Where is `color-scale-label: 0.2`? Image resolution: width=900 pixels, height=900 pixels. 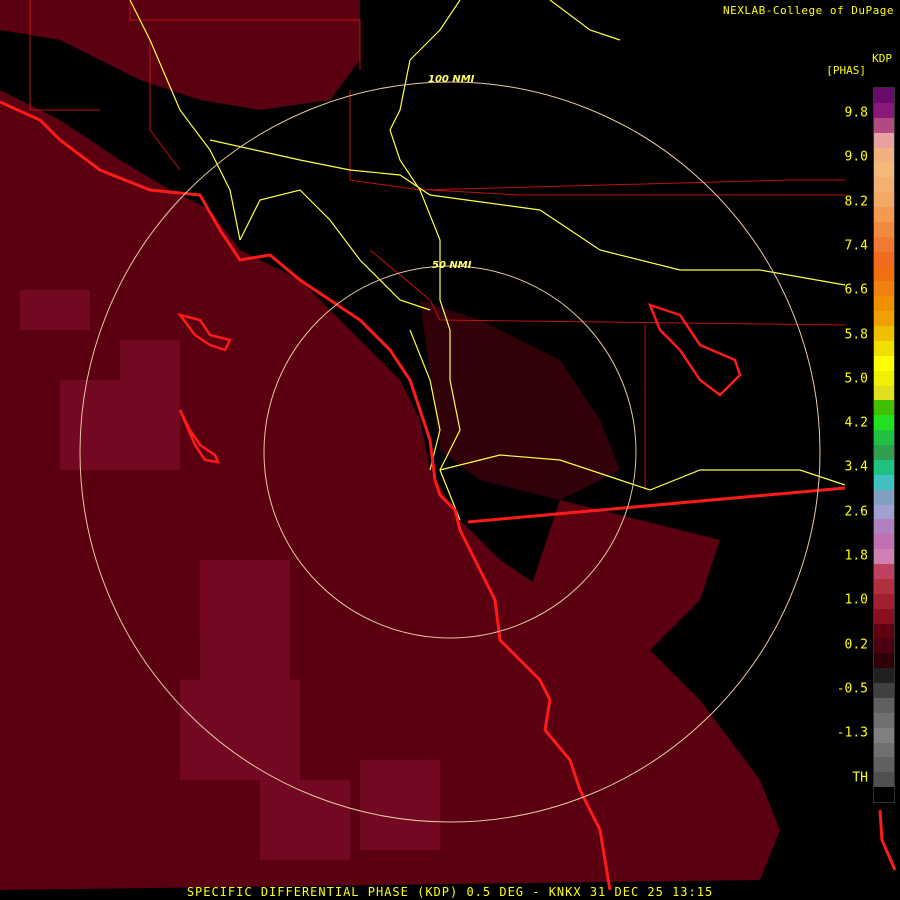
color-scale-label: 0.2 is located at coordinates (856, 645).